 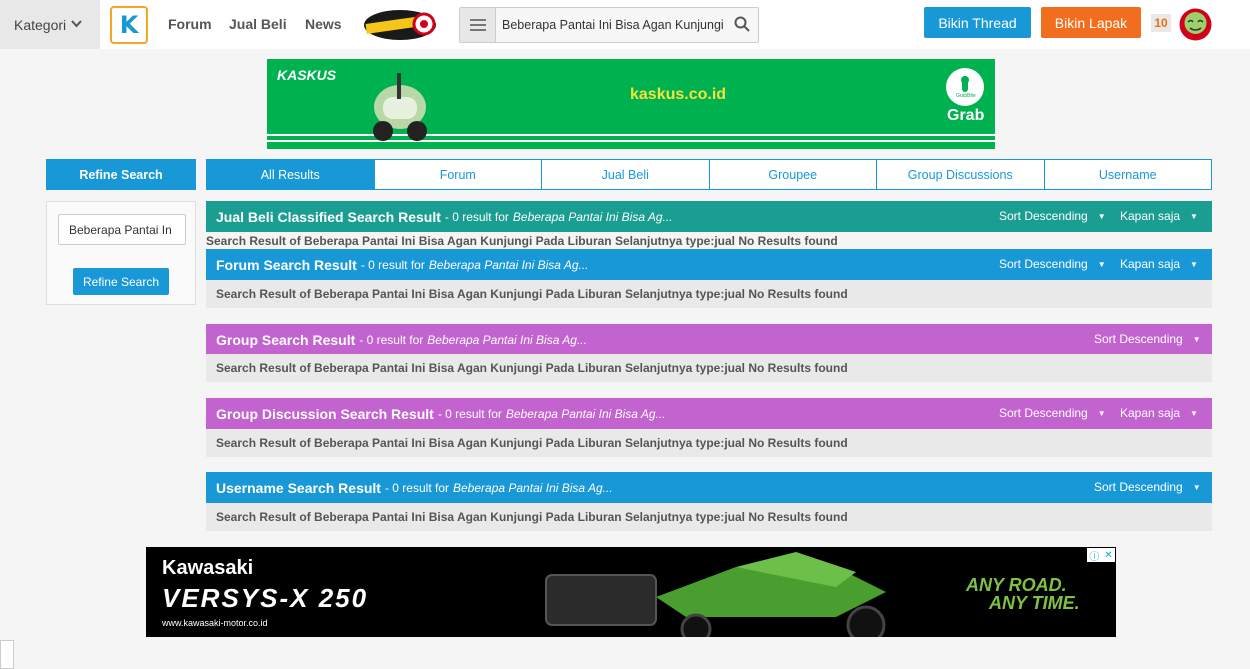 I want to click on nav-link-jual-beli: Jual Beli, so click(x=258, y=24).